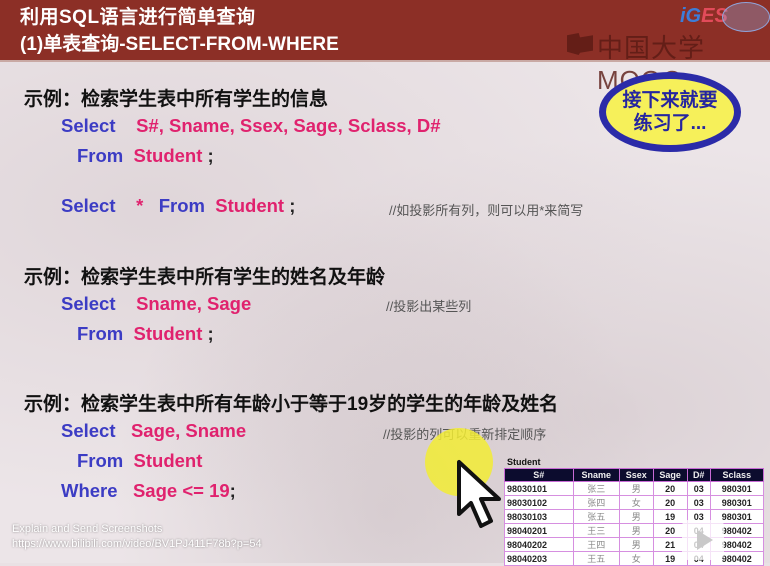 The height and width of the screenshot is (566, 770). What do you see at coordinates (596, 558) in the screenshot?
I see `table-cell: 王五` at bounding box center [596, 558].